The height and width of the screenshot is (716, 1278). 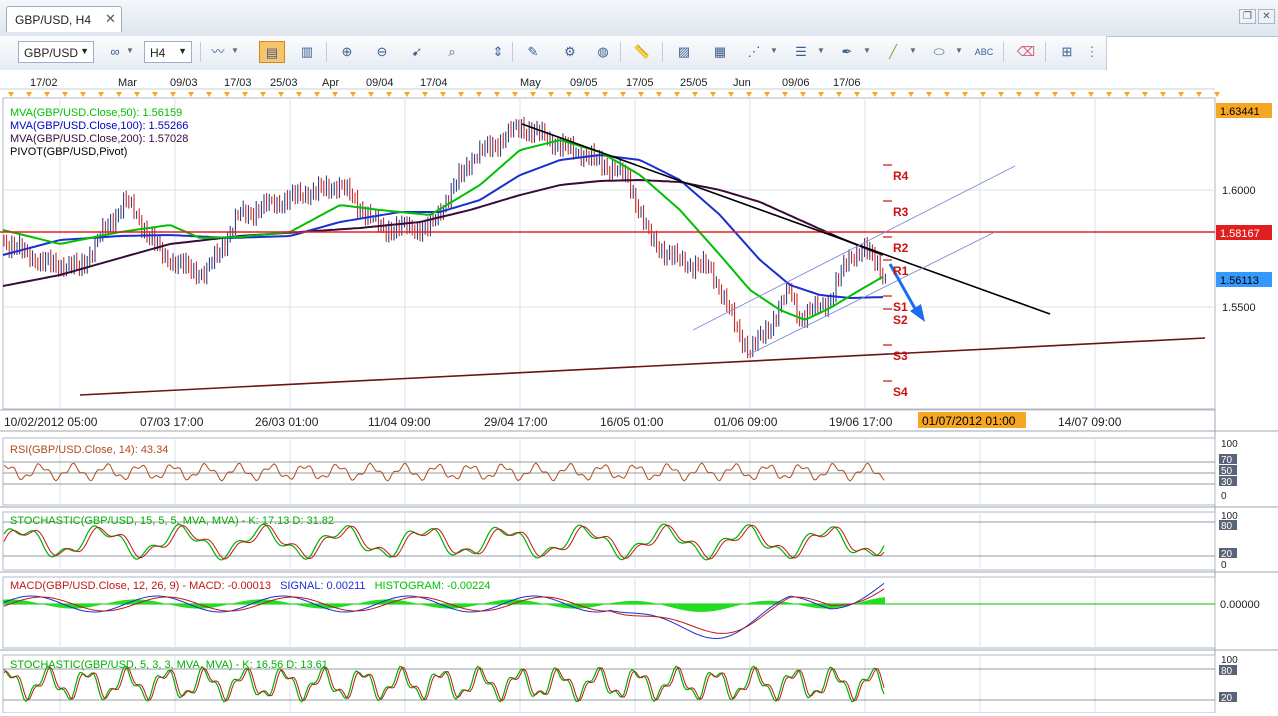 I want to click on rsi-level-label: 100, so click(x=1229, y=444).